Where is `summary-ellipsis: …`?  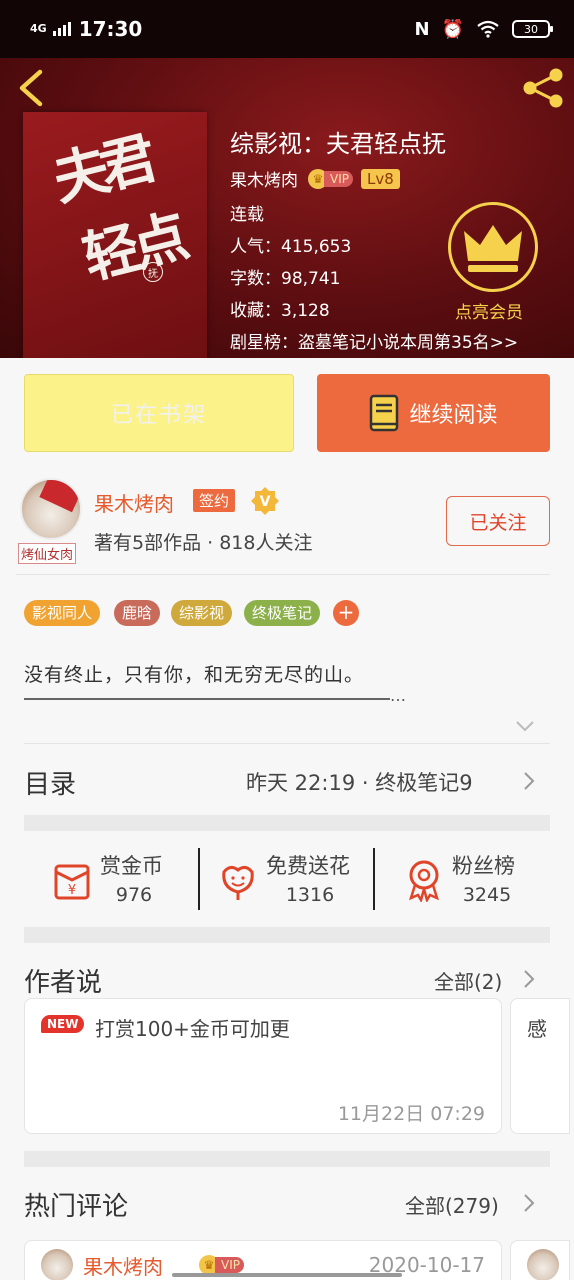 summary-ellipsis: … is located at coordinates (398, 695).